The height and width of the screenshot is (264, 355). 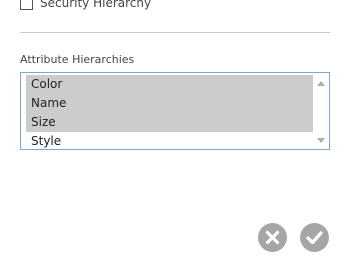 I want to click on security-hierarchy-row: Security Hierarchy, so click(x=85, y=6).